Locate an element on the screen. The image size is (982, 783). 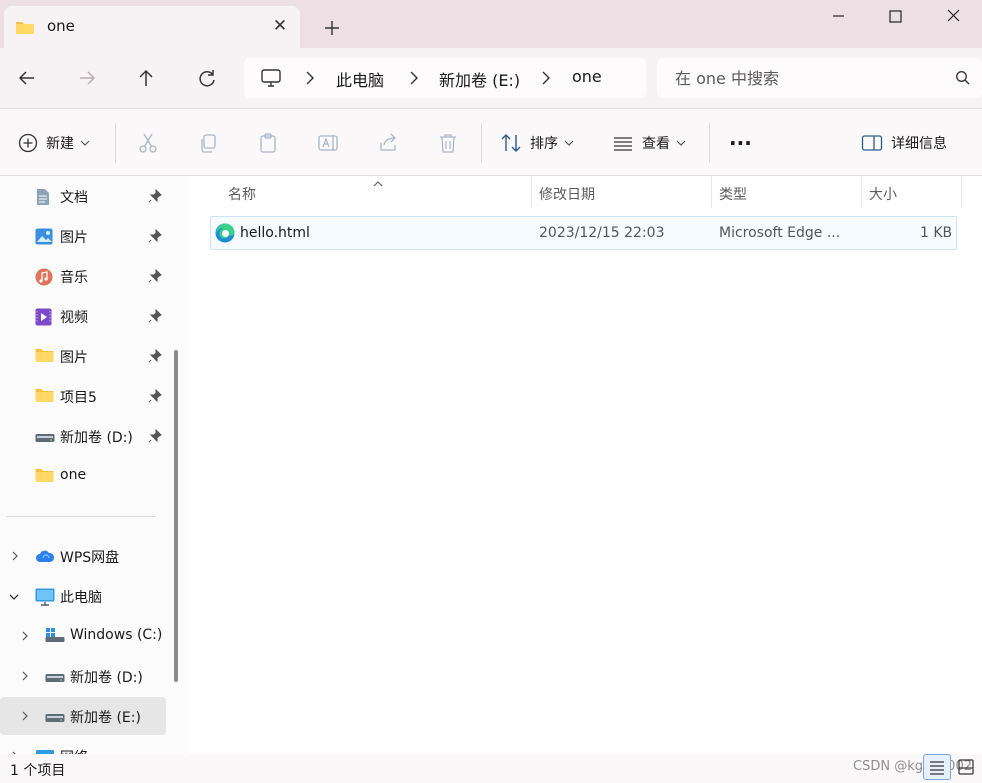
maximize-button is located at coordinates (895, 18).